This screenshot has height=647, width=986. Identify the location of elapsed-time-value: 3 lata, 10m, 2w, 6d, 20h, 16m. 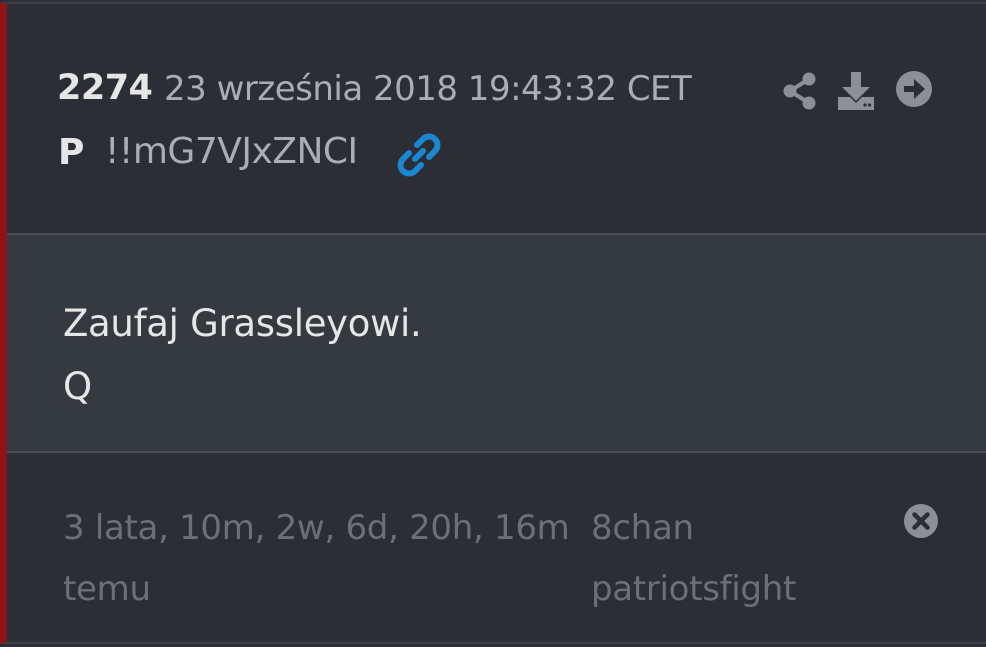
(316, 528).